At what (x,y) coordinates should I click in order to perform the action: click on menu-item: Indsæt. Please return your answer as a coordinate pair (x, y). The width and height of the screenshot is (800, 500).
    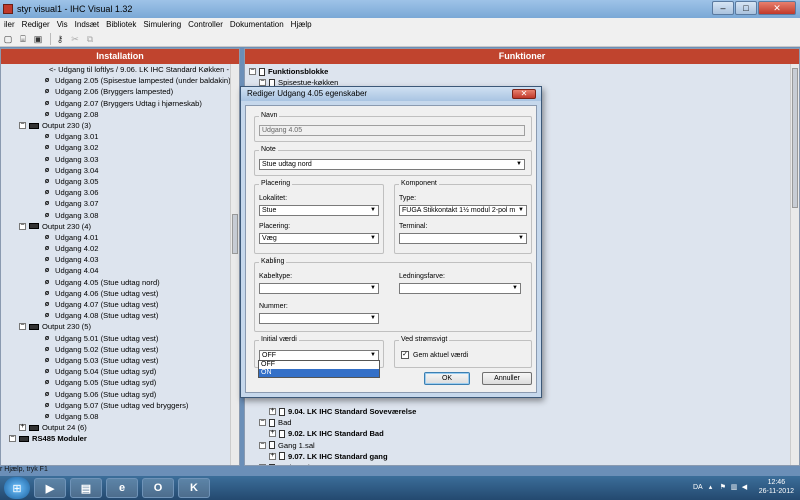
    Looking at the image, I should click on (87, 24).